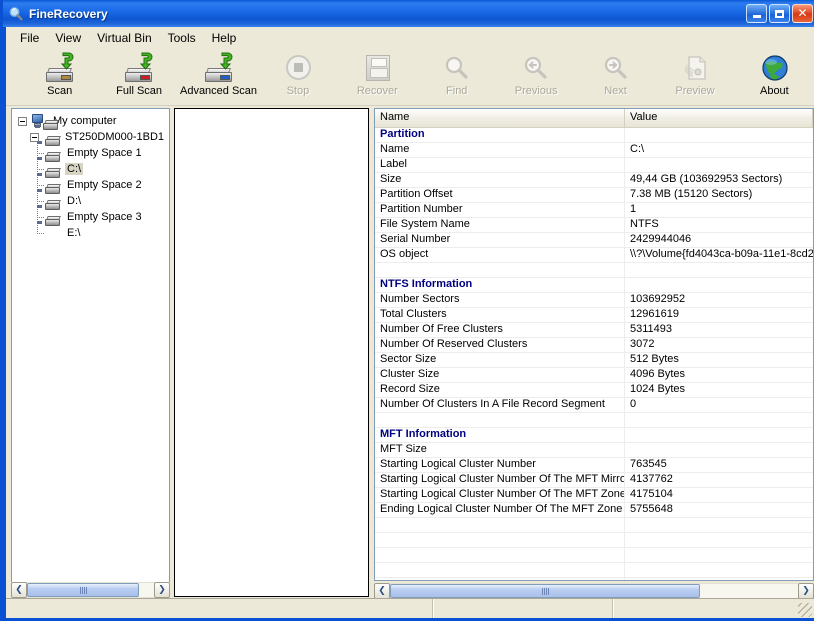  I want to click on details-row-value: 4096 Bytes, so click(658, 374).